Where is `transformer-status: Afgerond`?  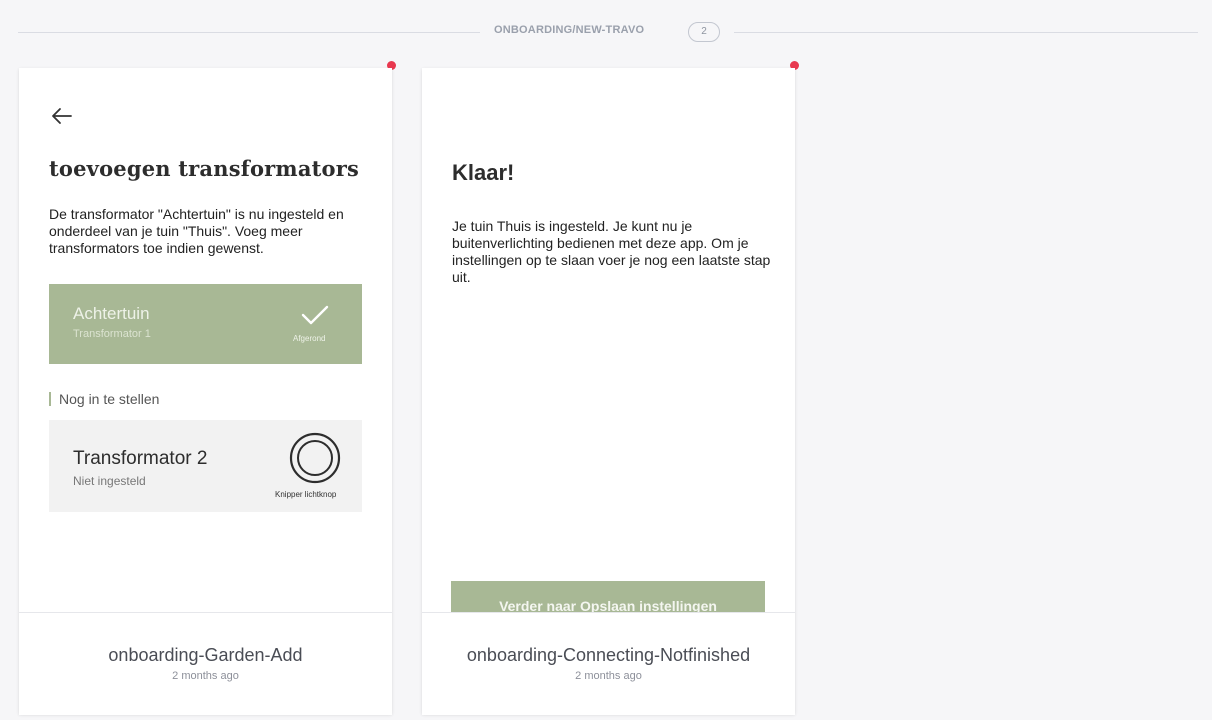
transformer-status: Afgerond is located at coordinates (309, 338).